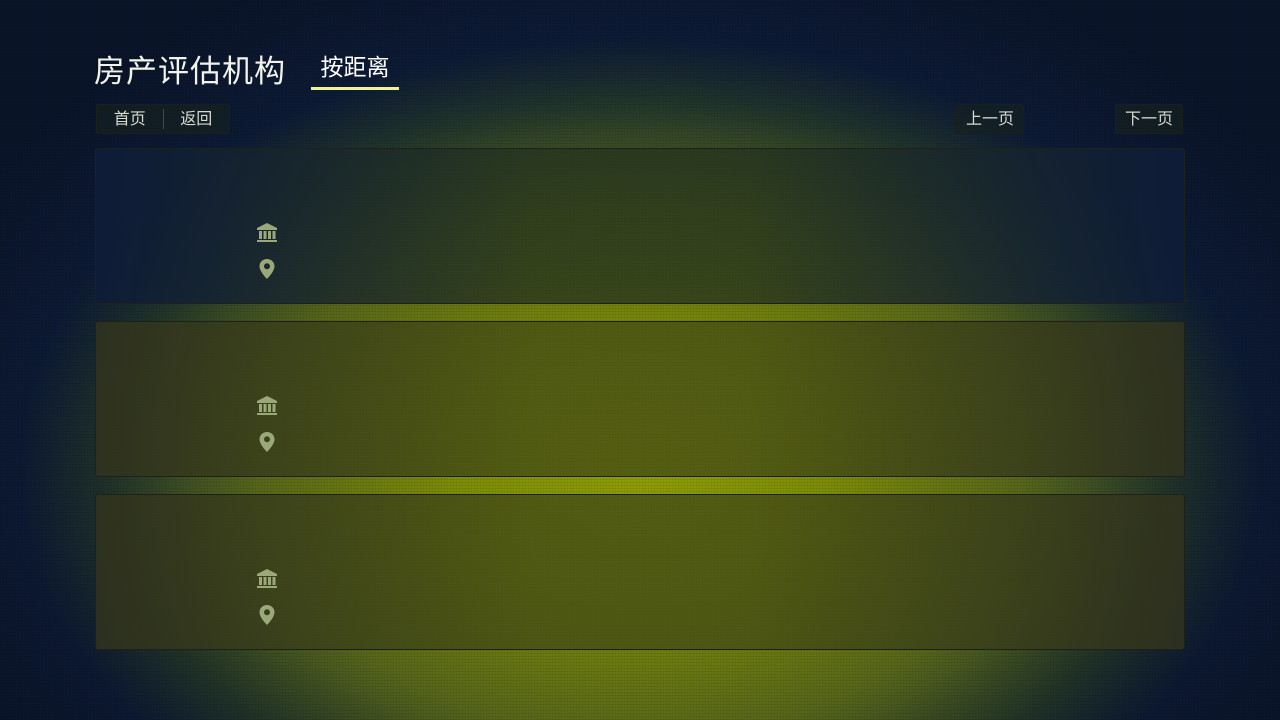  Describe the element at coordinates (1149, 119) in the screenshot. I see `next-page-button: 下一页` at that location.